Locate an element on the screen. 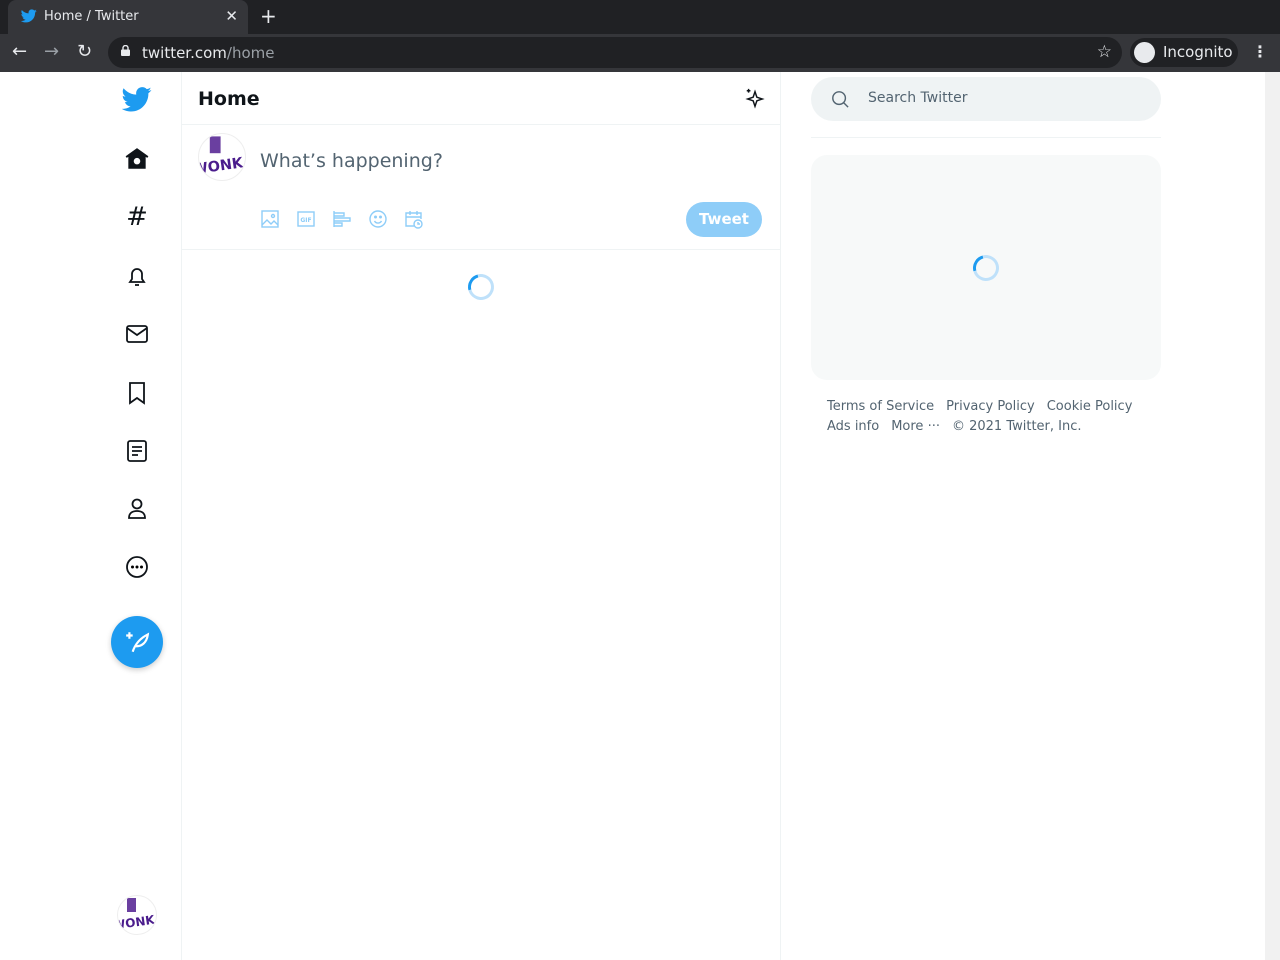  page-title: Home is located at coordinates (229, 99).